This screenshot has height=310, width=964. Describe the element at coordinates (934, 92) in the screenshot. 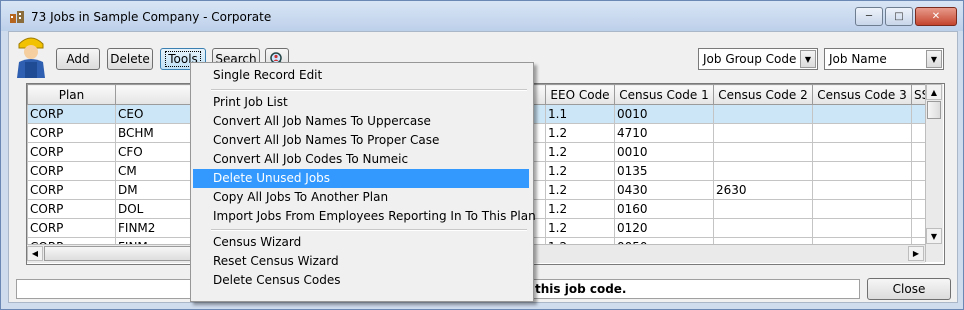

I see `scroll-up-icon: ▲` at that location.